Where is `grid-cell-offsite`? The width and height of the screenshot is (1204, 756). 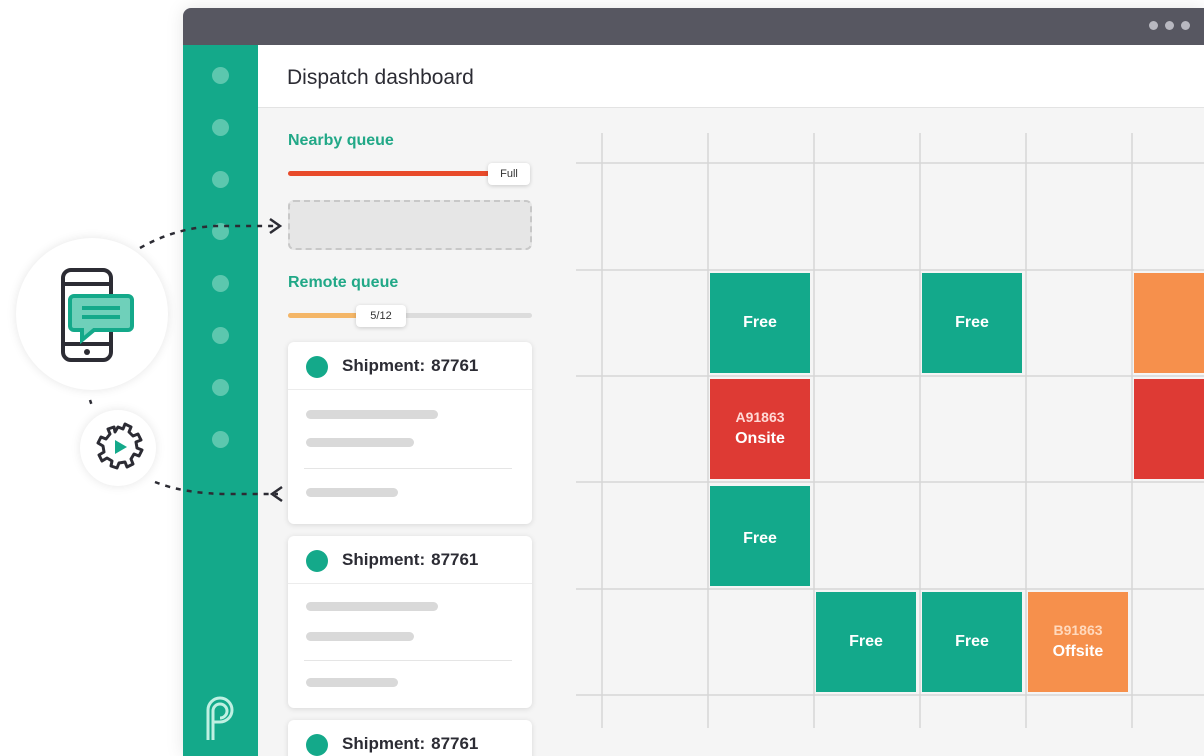 grid-cell-offsite is located at coordinates (1169, 323).